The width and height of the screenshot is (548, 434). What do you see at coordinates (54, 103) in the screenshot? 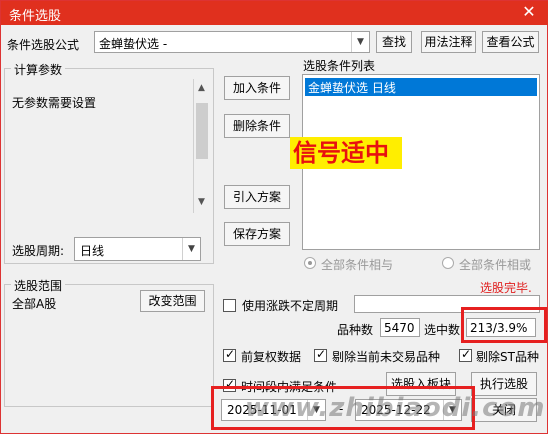
I see `no-params-text: 无参数需要设置` at bounding box center [54, 103].